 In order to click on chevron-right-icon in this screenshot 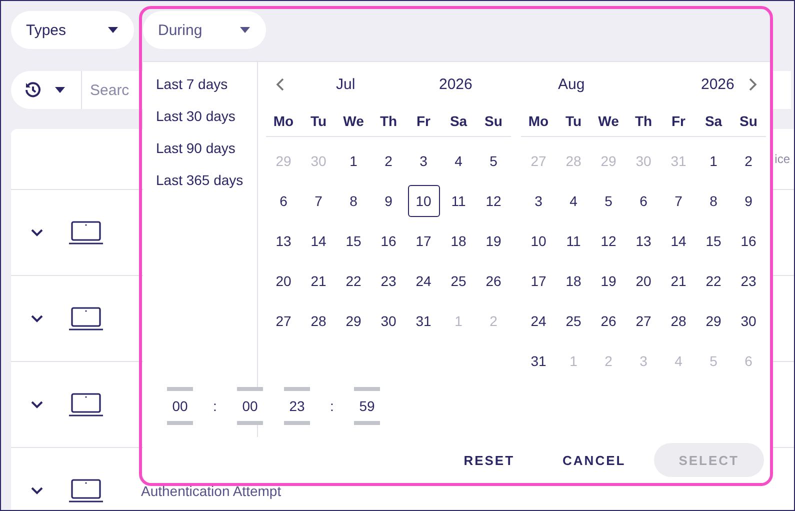, I will do `click(753, 84)`.